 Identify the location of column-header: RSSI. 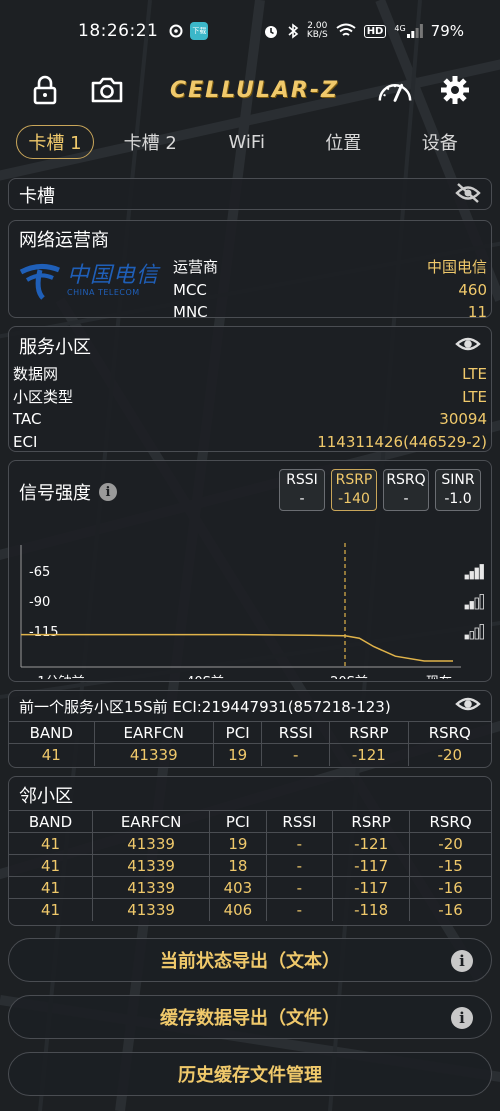
(296, 732).